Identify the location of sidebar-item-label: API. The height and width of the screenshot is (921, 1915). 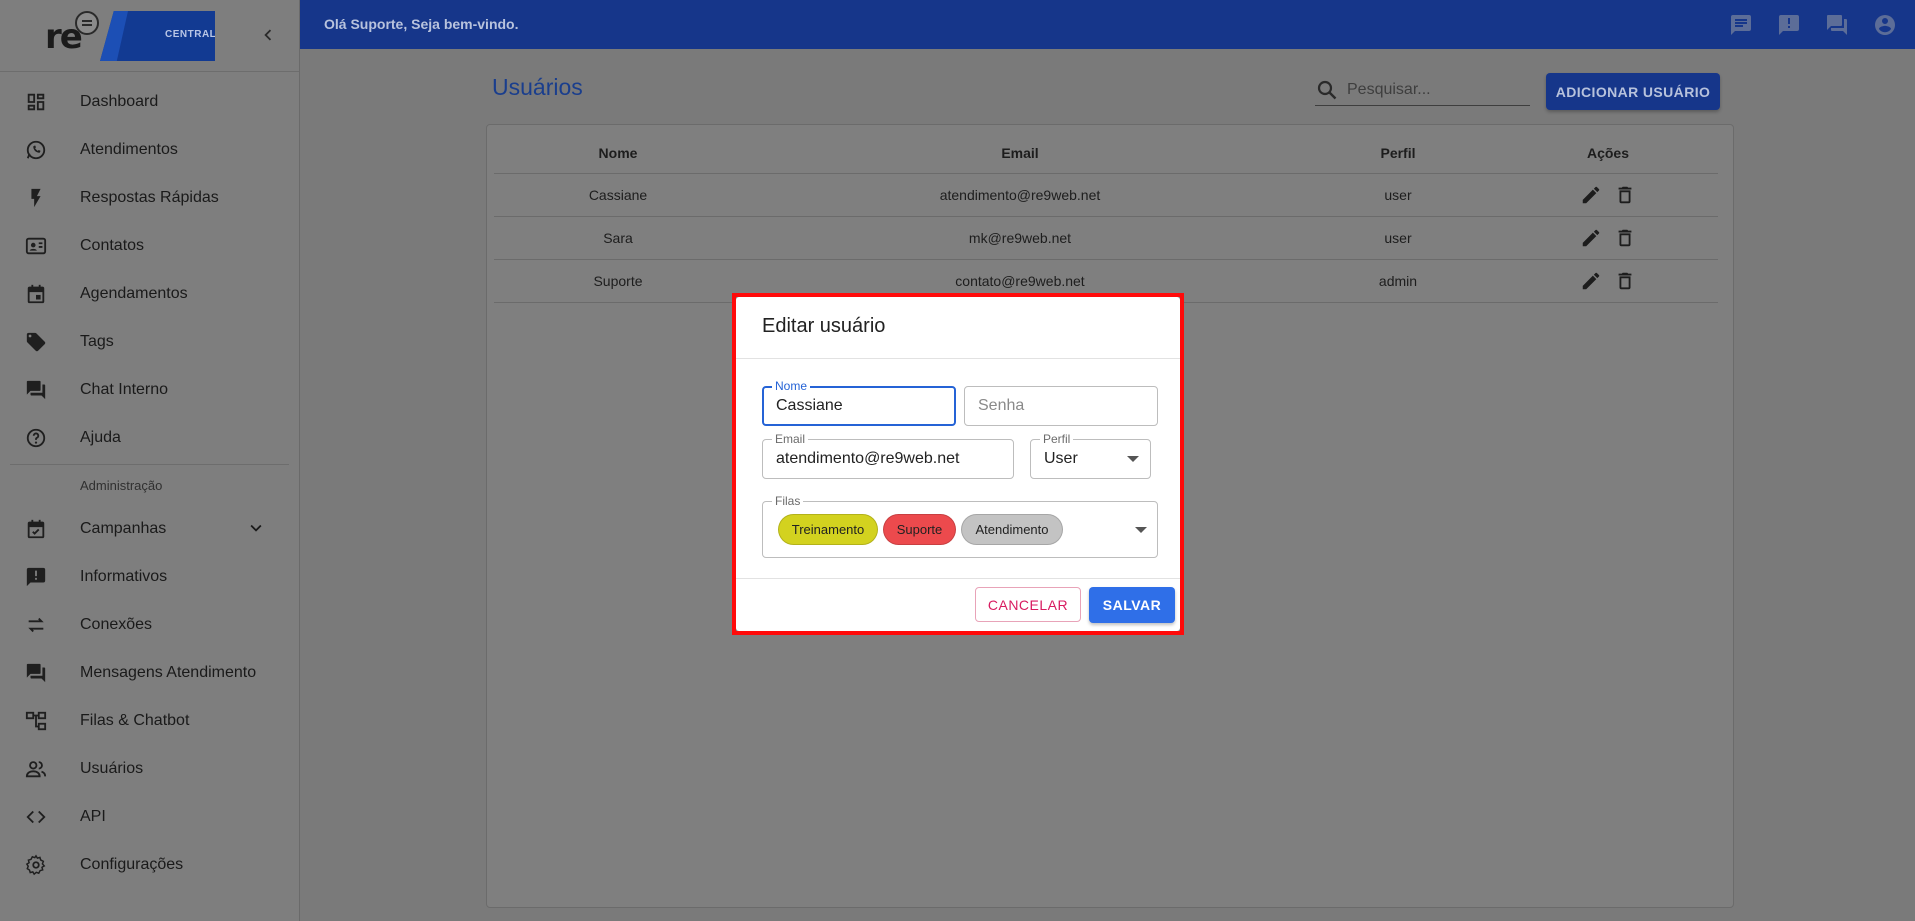
(93, 816).